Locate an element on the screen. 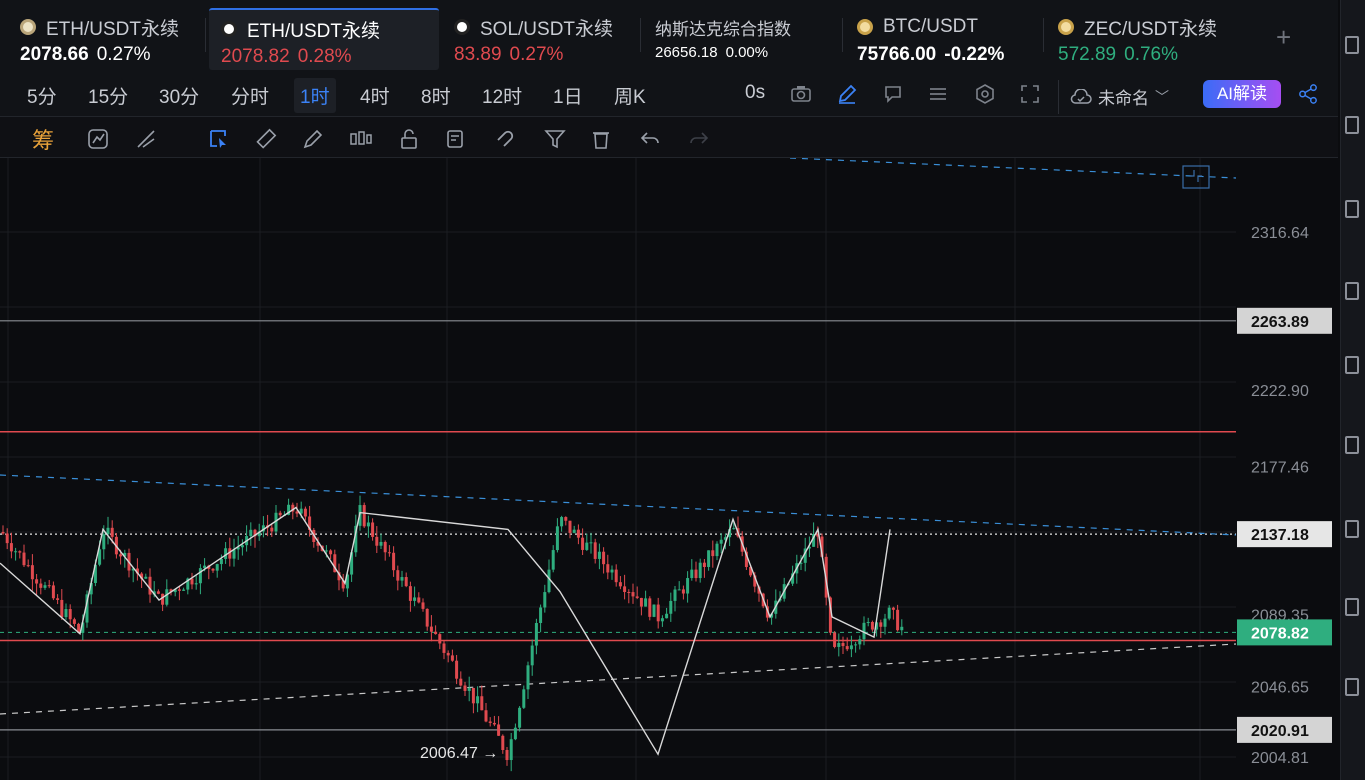 This screenshot has height=780, width=1365. symbol-tab-1: ETH/USDT永续 2078.82 0.28% is located at coordinates (324, 39).